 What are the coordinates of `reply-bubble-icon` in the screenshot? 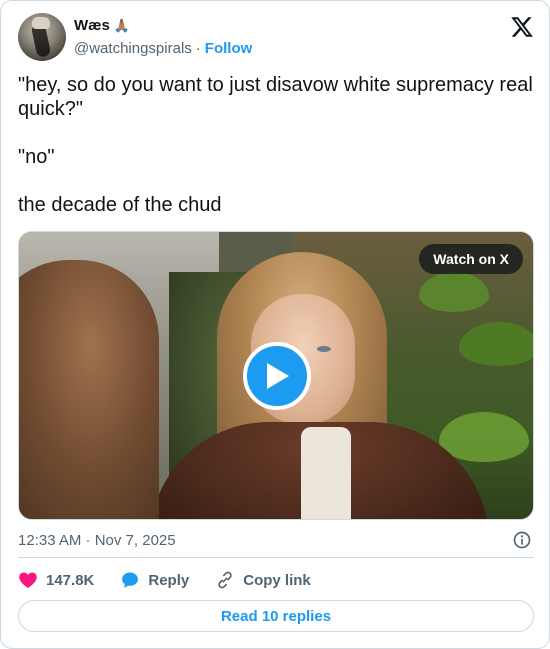 It's located at (130, 580).